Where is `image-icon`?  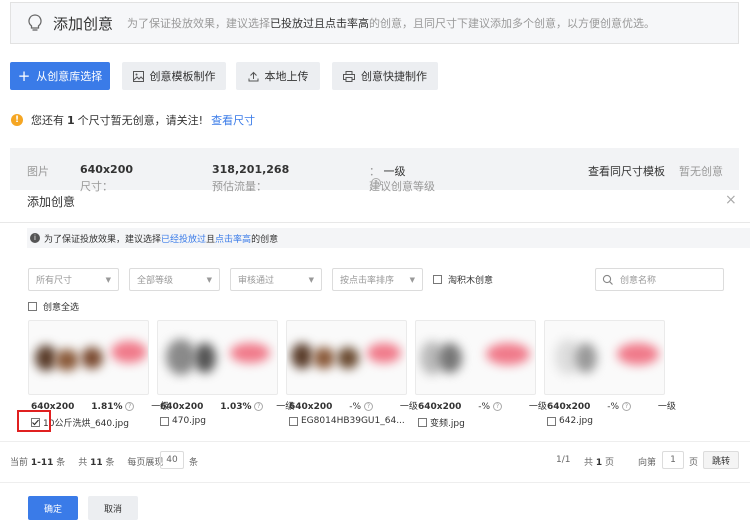
image-icon is located at coordinates (138, 76).